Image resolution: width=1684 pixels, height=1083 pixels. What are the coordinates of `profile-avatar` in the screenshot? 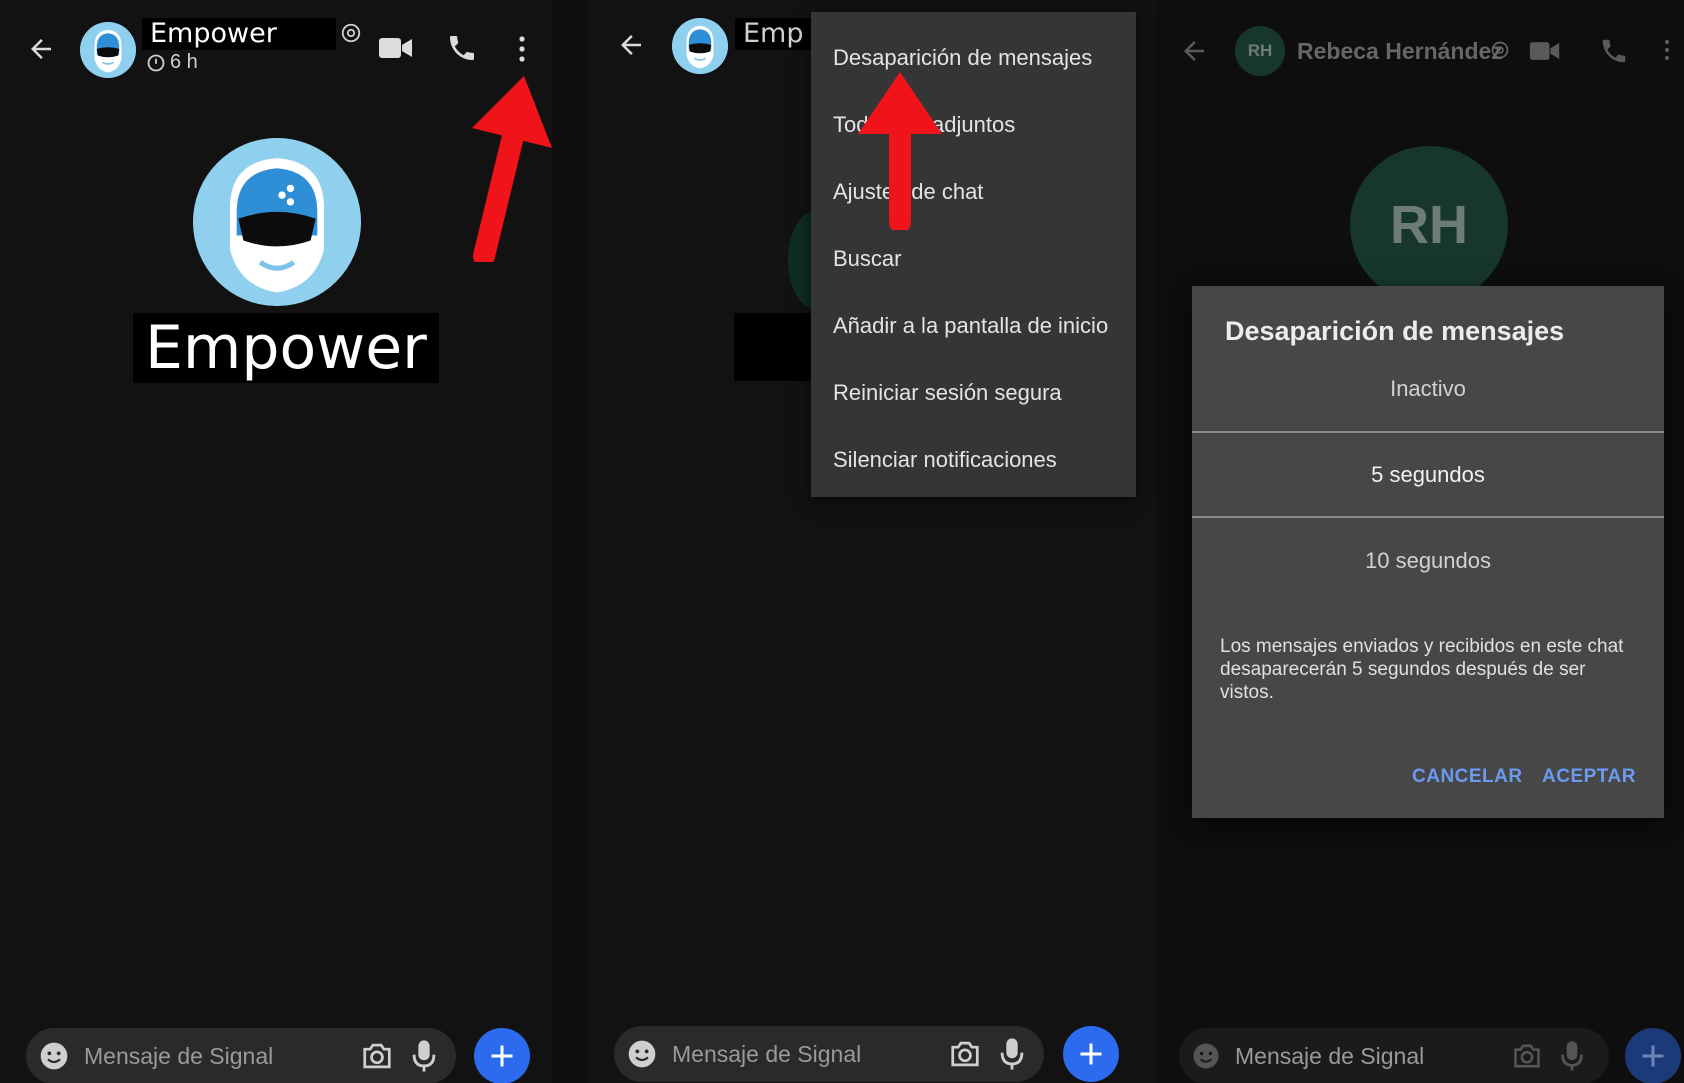 It's located at (277, 222).